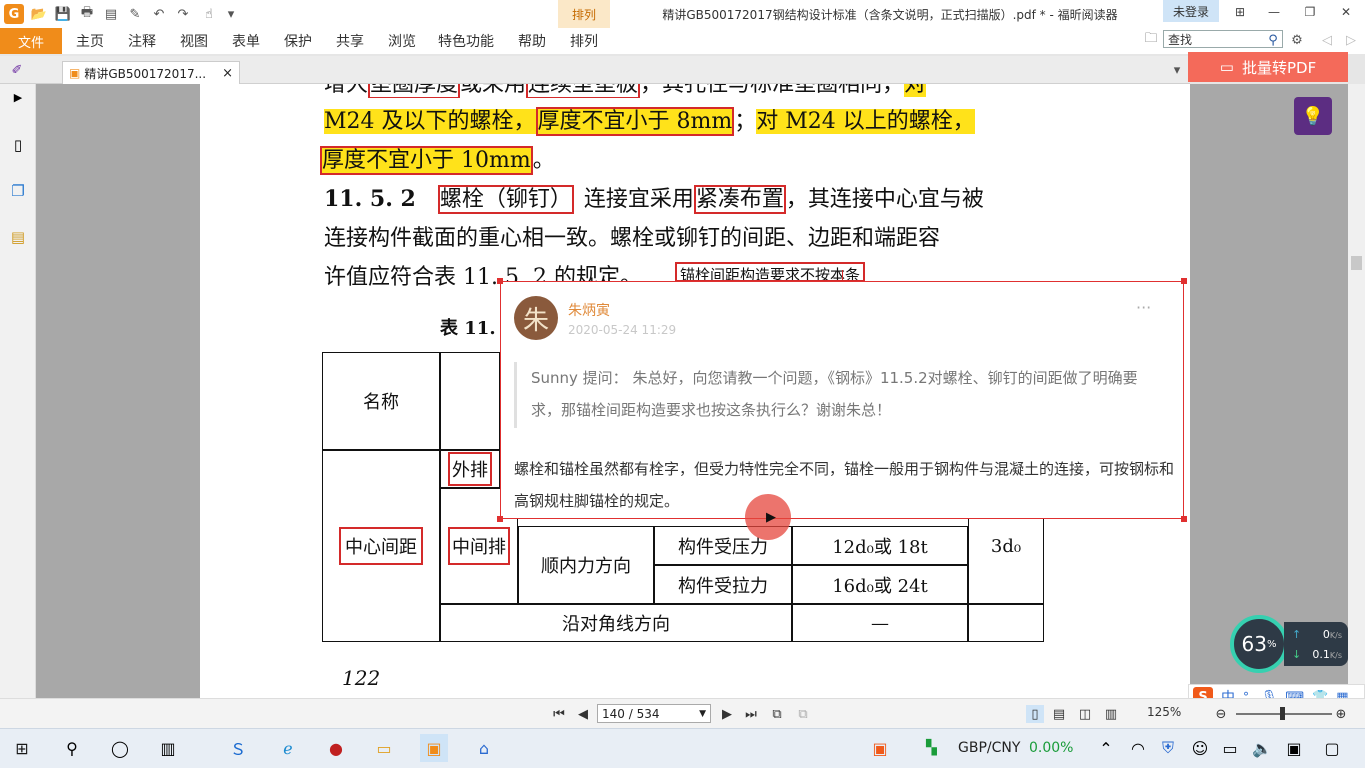 This screenshot has height=768, width=1365. What do you see at coordinates (31, 41) in the screenshot?
I see `file-menu-button: 文件` at bounding box center [31, 41].